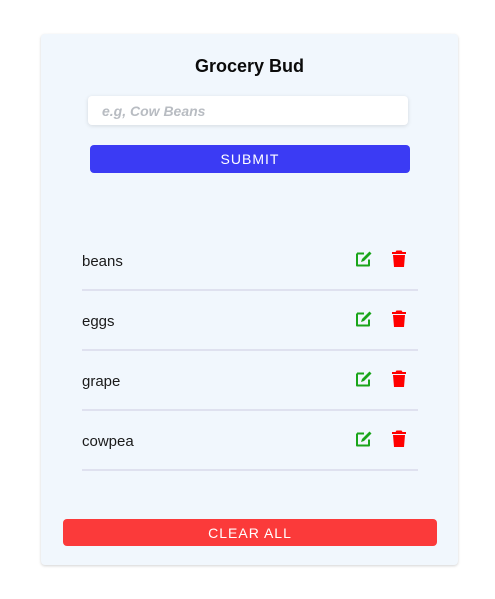 The width and height of the screenshot is (495, 599). What do you see at coordinates (101, 381) in the screenshot?
I see `item-label: grape` at bounding box center [101, 381].